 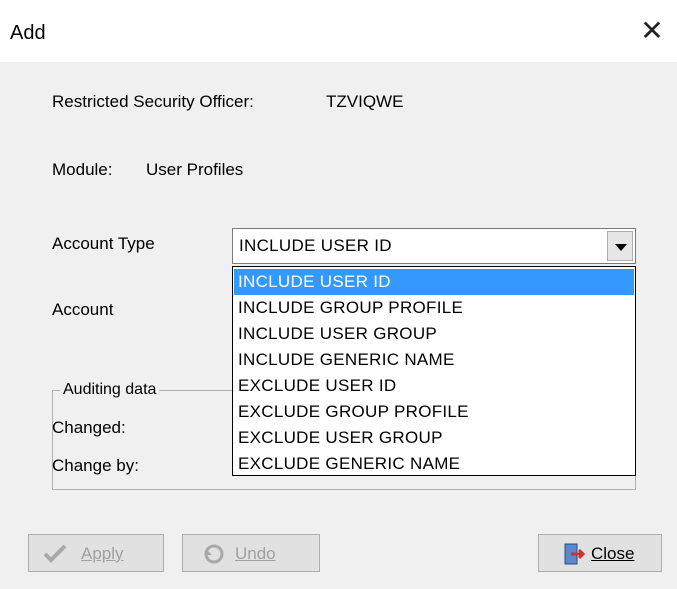 I want to click on dropdown-item-exclude-generic-name: EXCLUDE GENERIC NAME, so click(x=434, y=464).